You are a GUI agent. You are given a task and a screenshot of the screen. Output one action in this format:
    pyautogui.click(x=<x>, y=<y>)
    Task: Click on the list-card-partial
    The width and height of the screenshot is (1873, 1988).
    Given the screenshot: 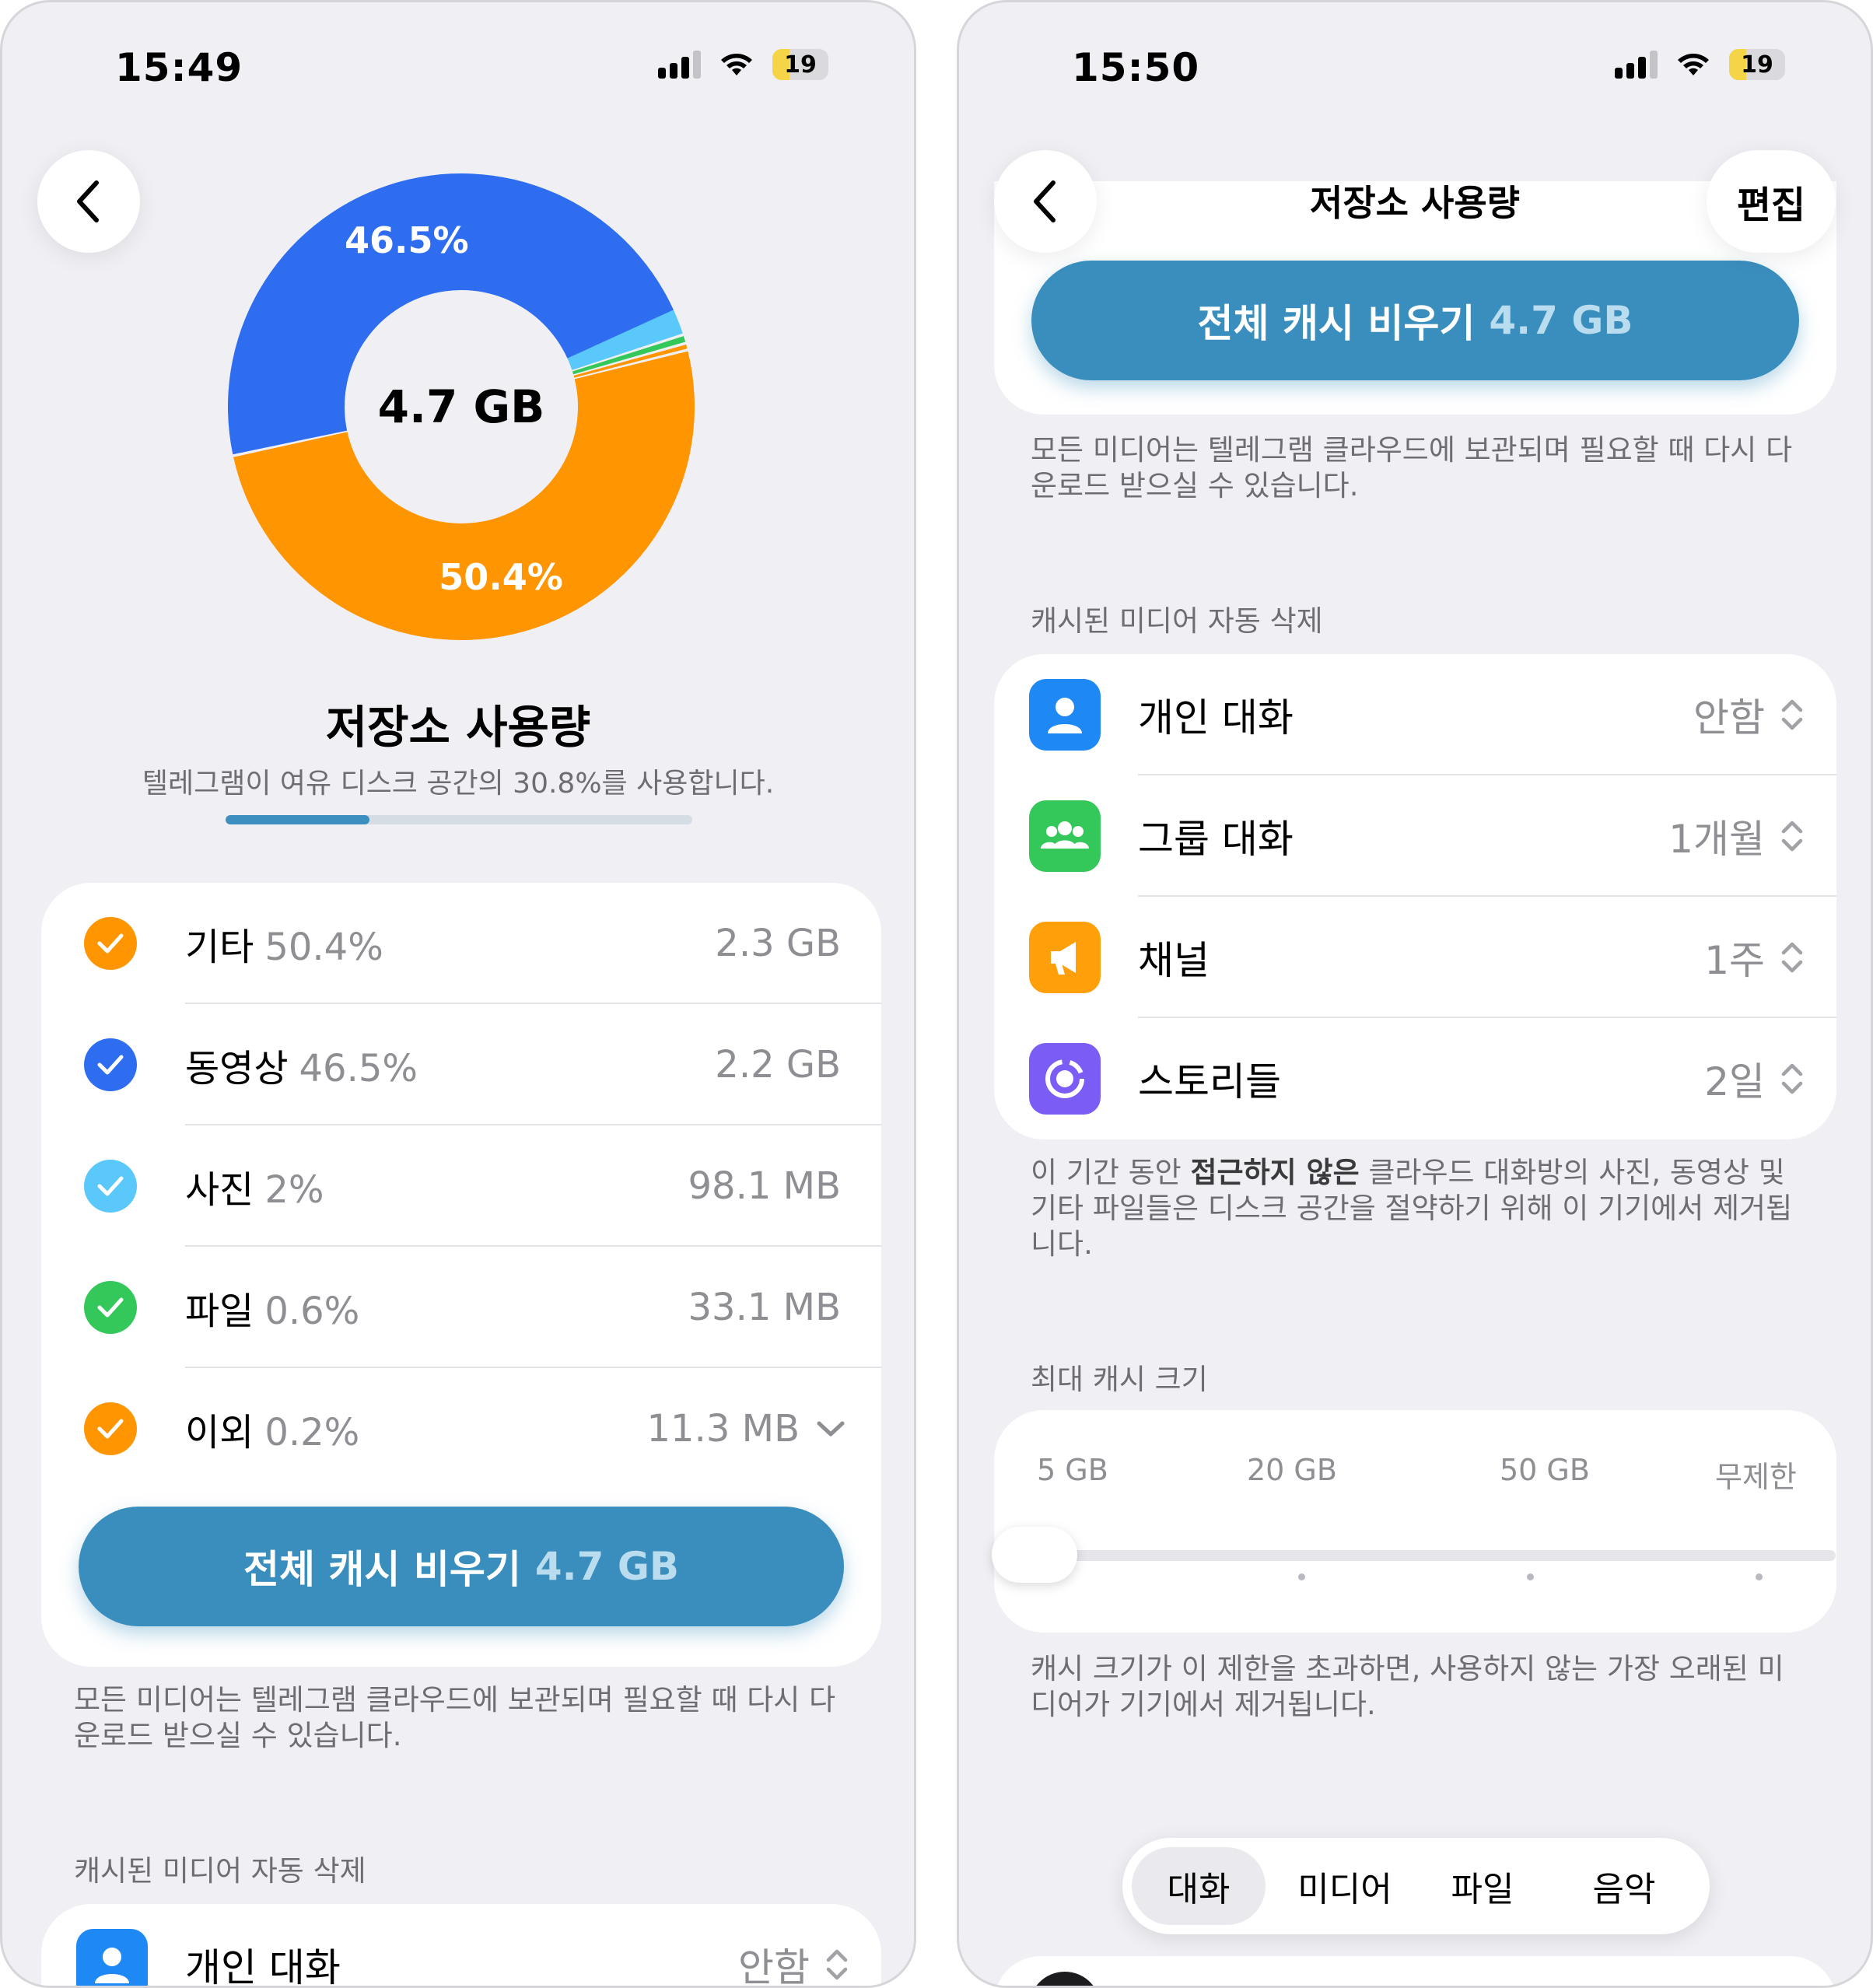 What is the action you would take?
    pyautogui.click(x=1415, y=1971)
    